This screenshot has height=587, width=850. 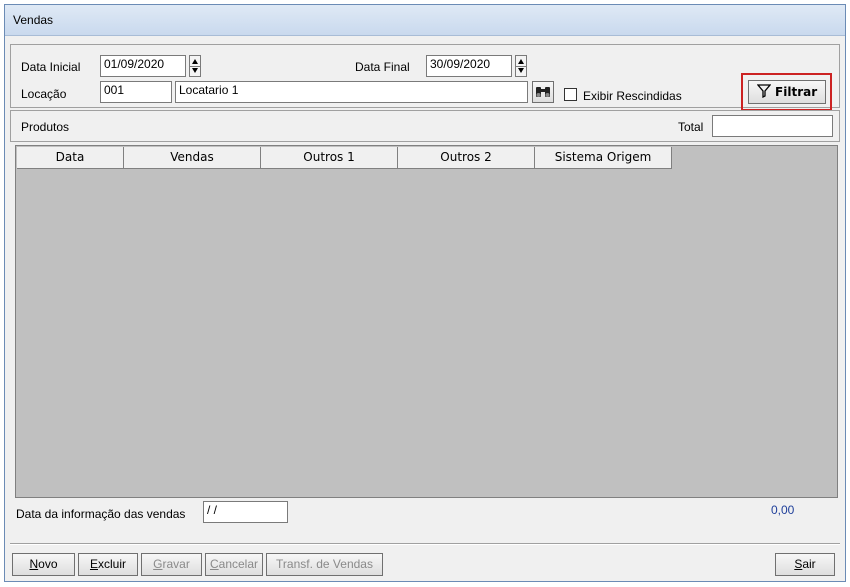 What do you see at coordinates (329, 158) in the screenshot?
I see `grid-header-outros-1: Outros 1` at bounding box center [329, 158].